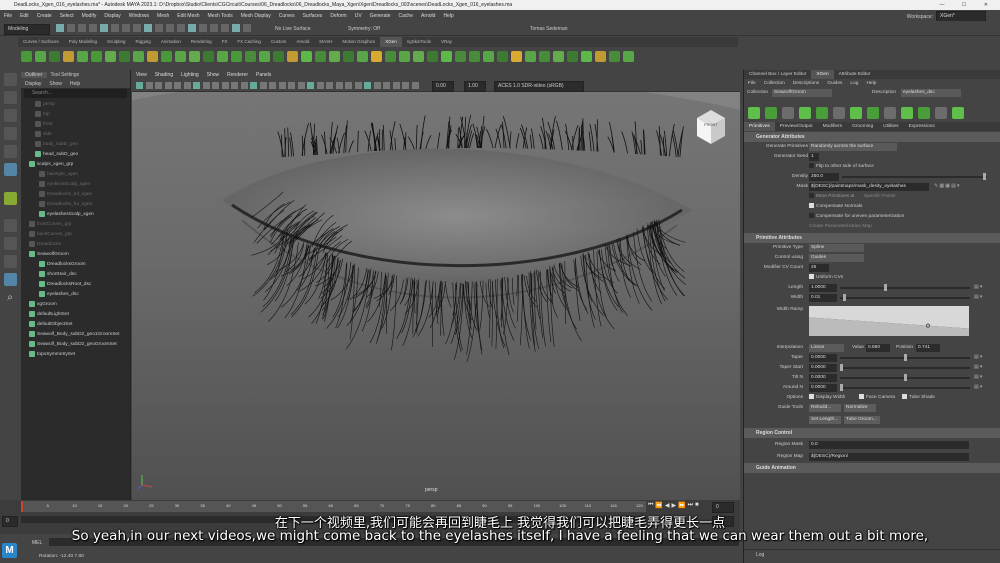  I want to click on length-field: 1.0000, so click(823, 288).